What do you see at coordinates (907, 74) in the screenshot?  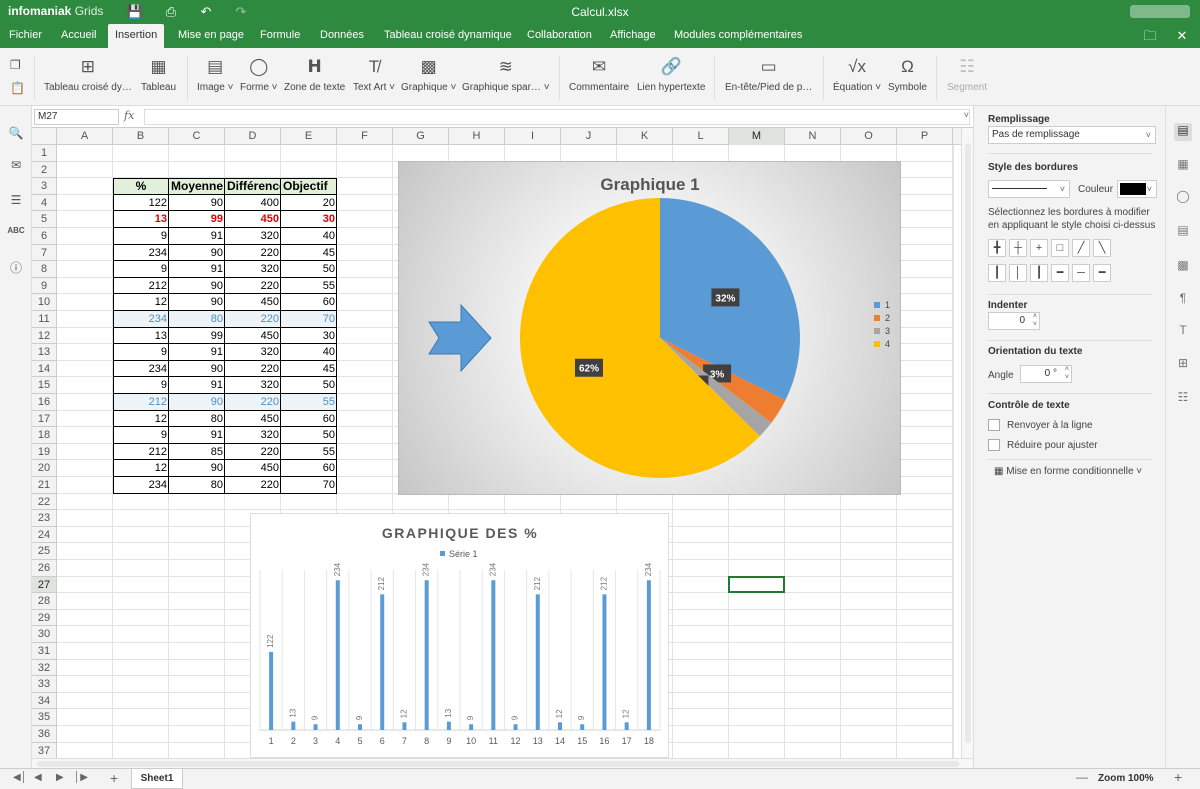 I see `symbol-button: Ω Symbole` at bounding box center [907, 74].